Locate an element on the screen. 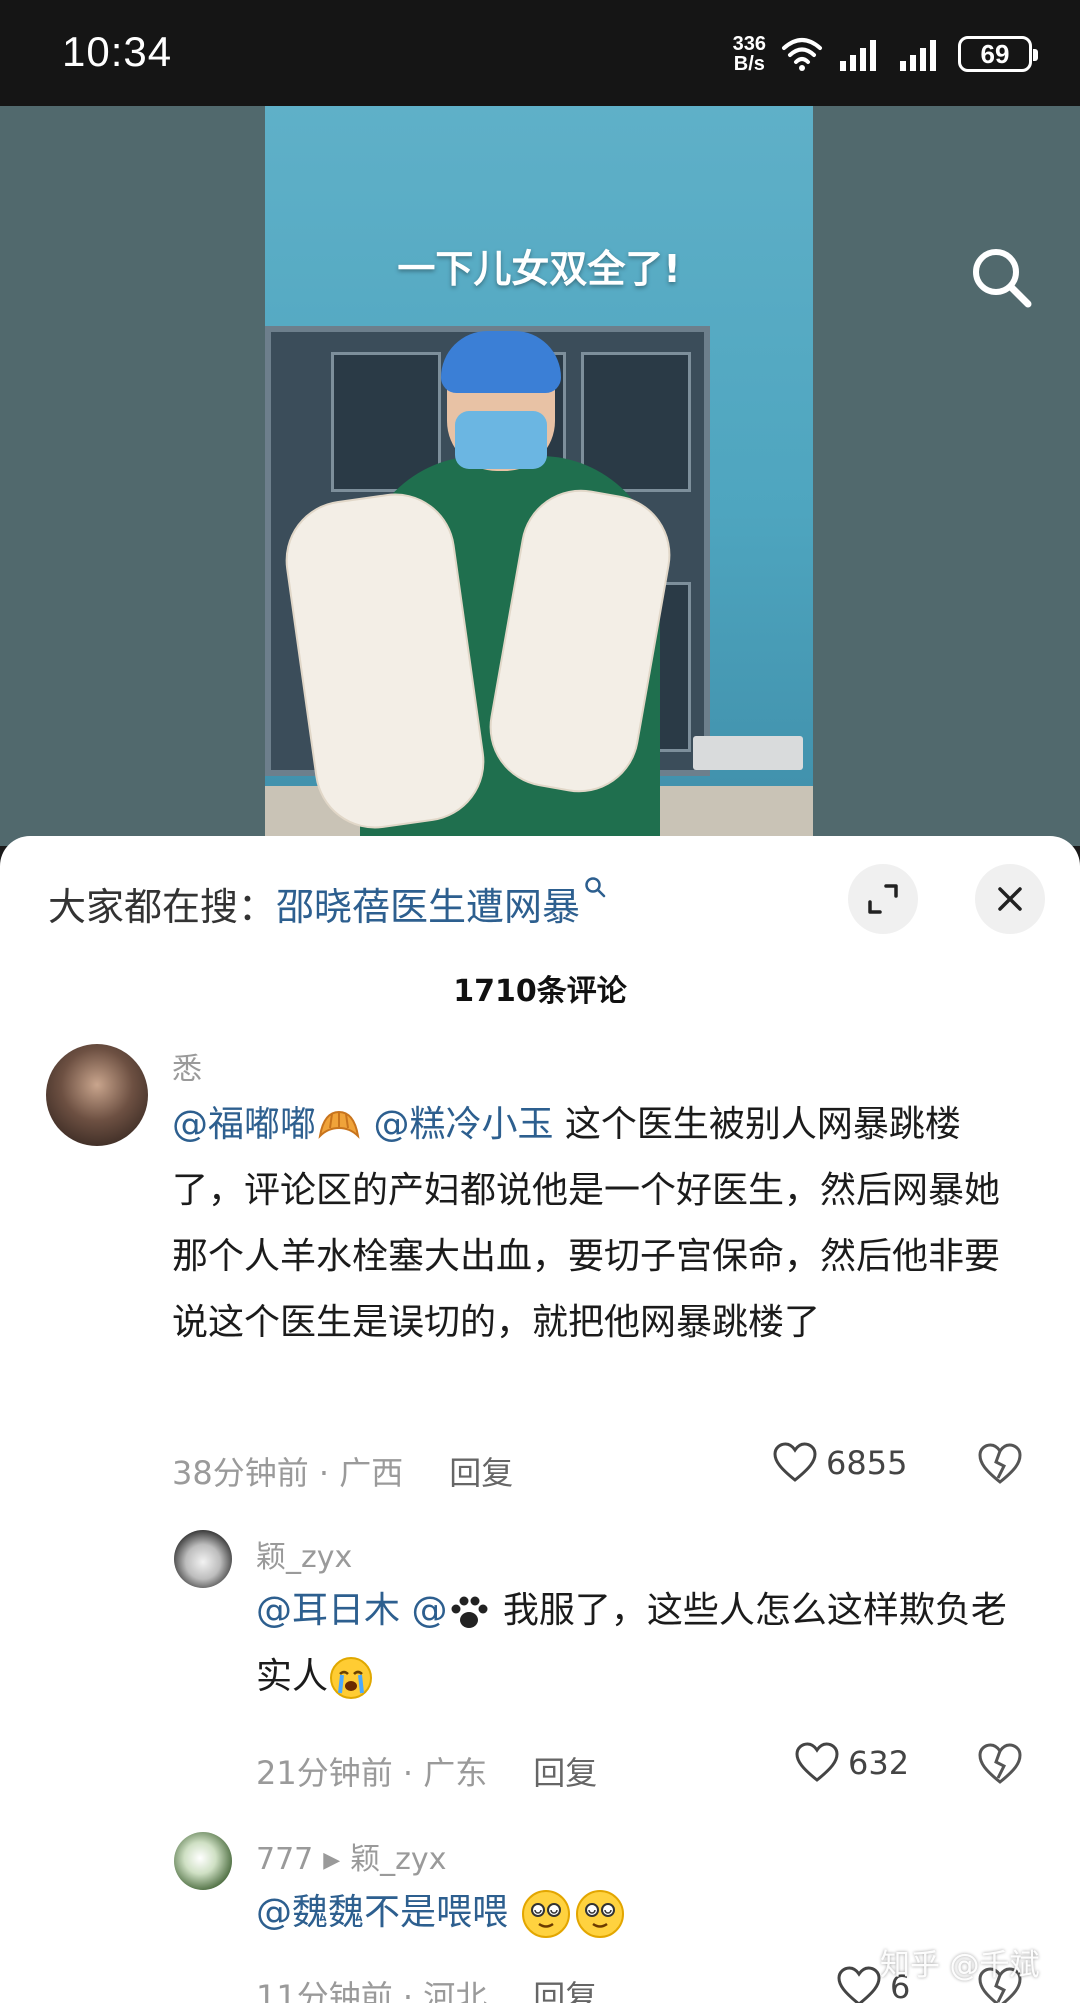 The image size is (1080, 2003). paw-emoji-icon is located at coordinates (469, 1612).